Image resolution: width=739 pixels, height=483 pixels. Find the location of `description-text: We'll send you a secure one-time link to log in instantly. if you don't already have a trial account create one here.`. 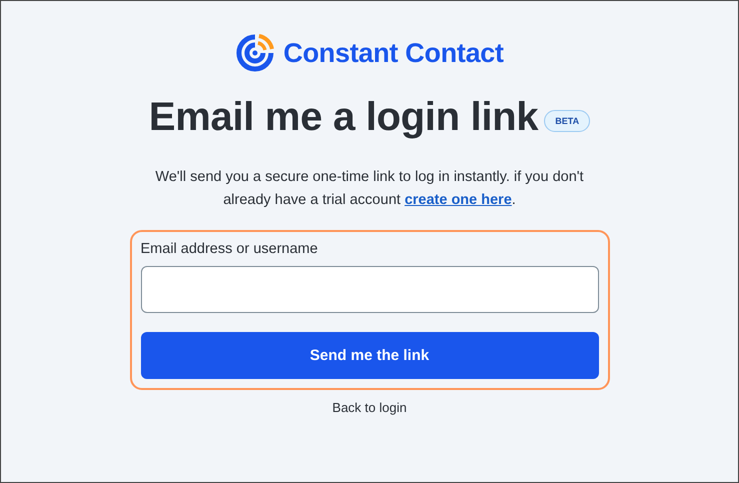

description-text: We'll send you a secure one-time link to log in instantly. if you don't already have a trial account create one here. is located at coordinates (369, 189).